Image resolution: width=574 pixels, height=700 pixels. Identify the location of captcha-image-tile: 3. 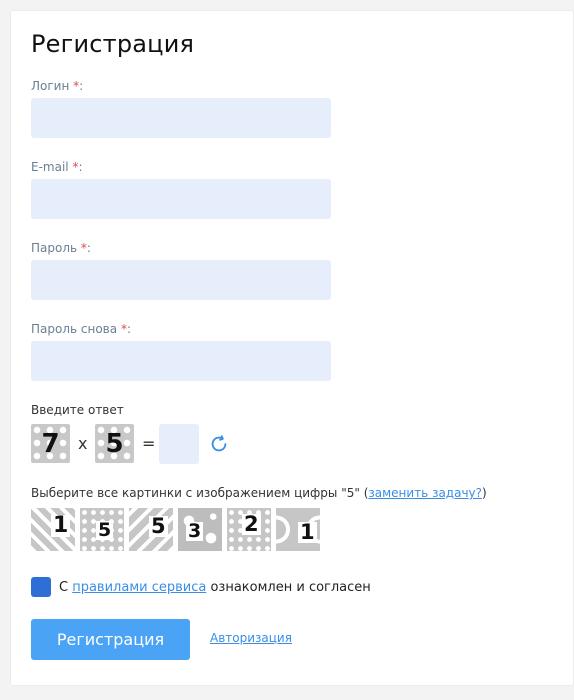
(200, 529).